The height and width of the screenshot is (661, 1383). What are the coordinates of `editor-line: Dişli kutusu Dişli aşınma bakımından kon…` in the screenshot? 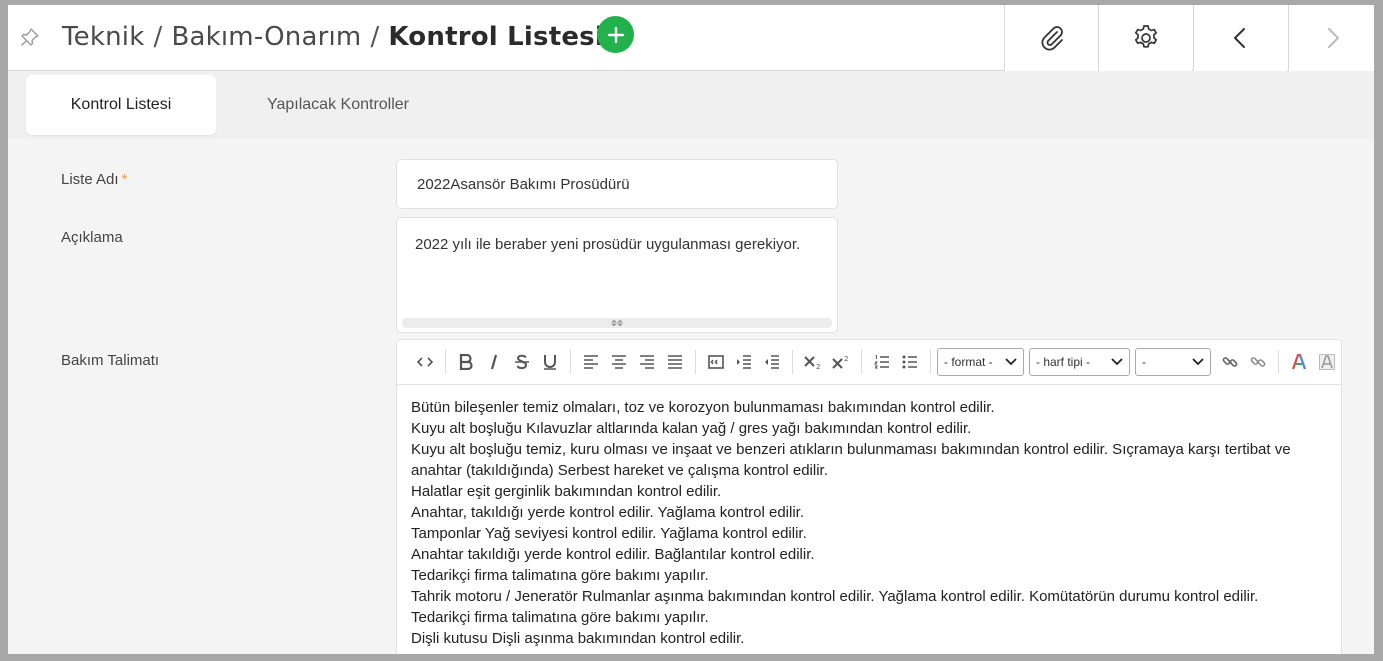 It's located at (578, 638).